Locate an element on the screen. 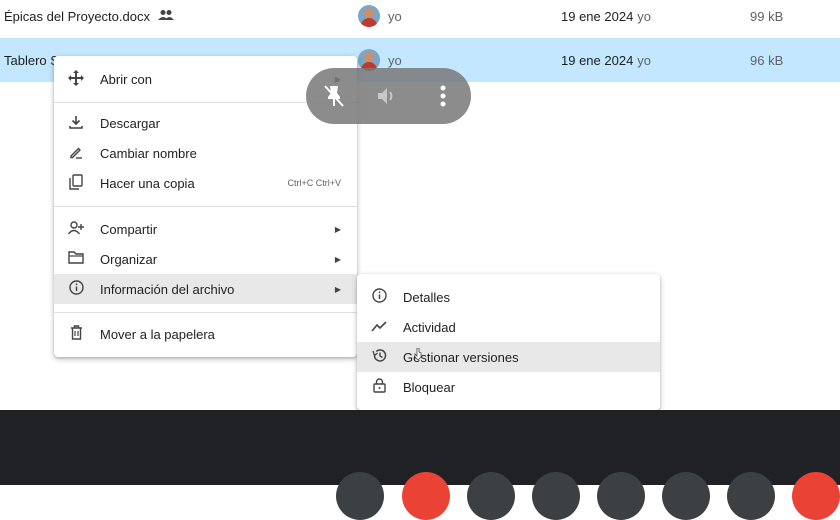  file-size: 96 kB is located at coordinates (767, 60).